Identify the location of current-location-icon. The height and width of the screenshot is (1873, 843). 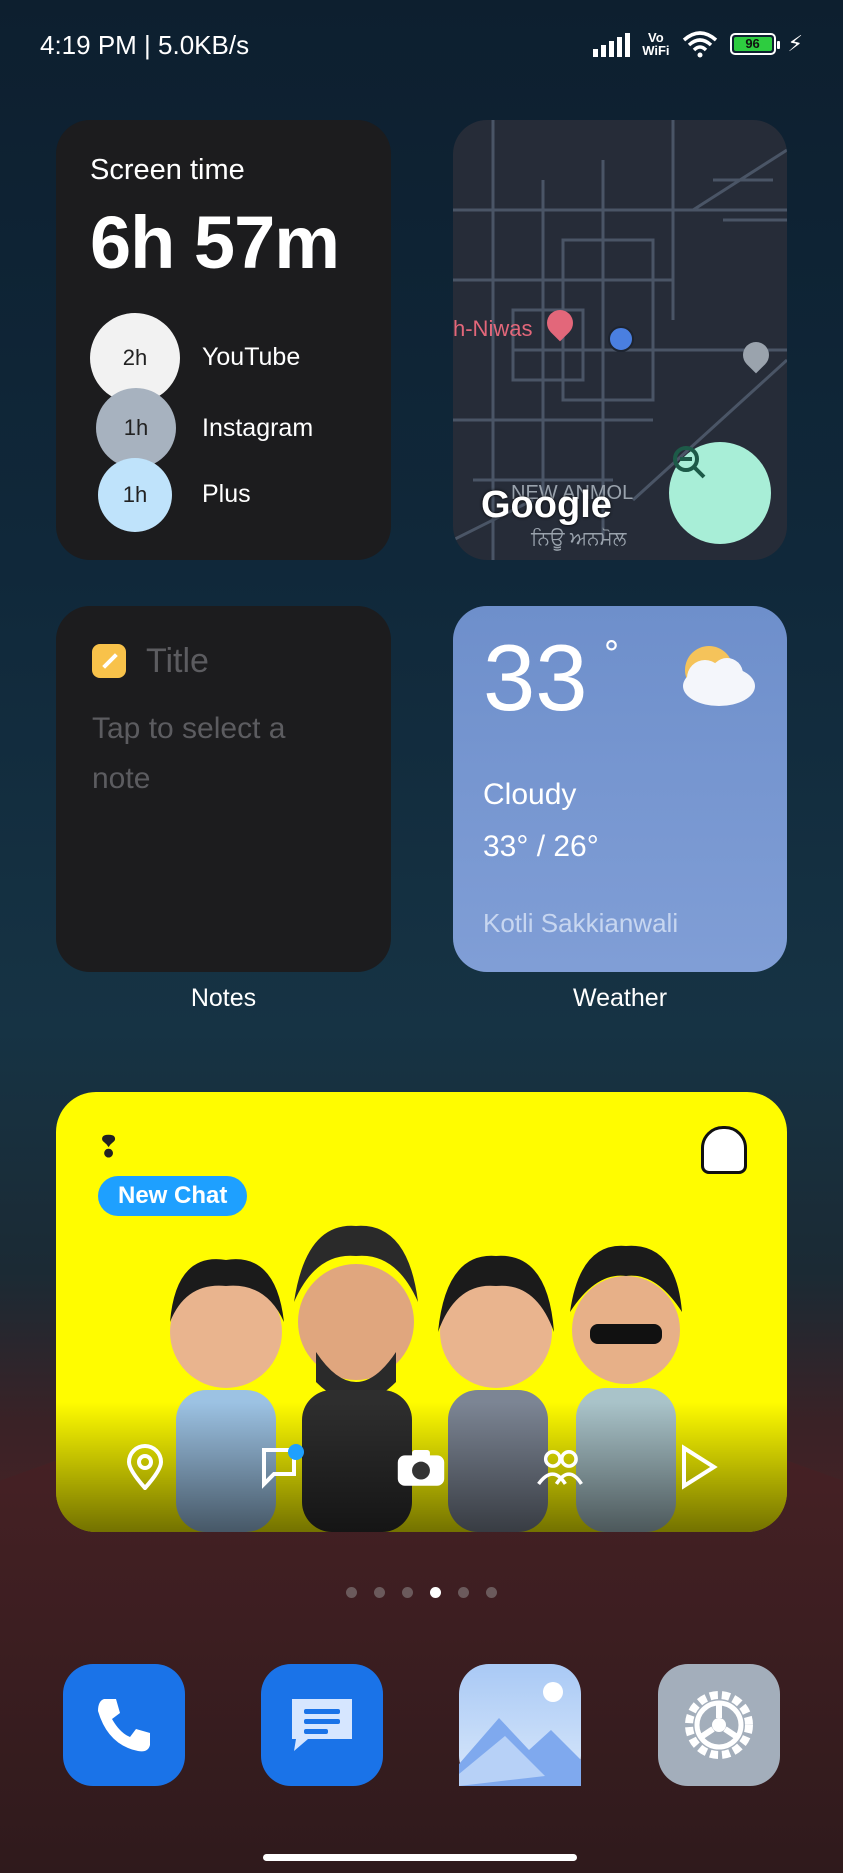
(621, 339).